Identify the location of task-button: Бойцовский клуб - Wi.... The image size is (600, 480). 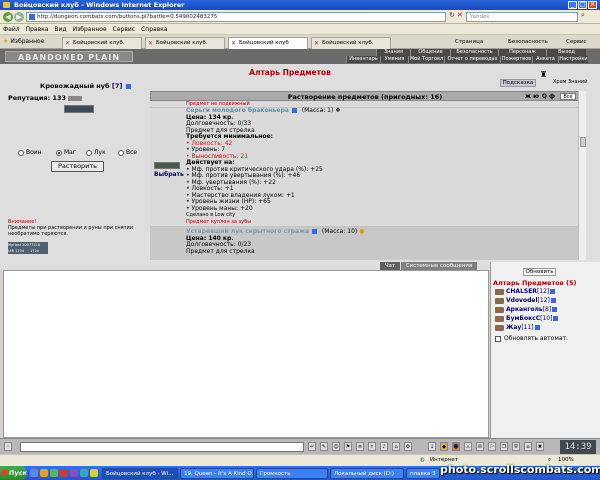
(140, 473).